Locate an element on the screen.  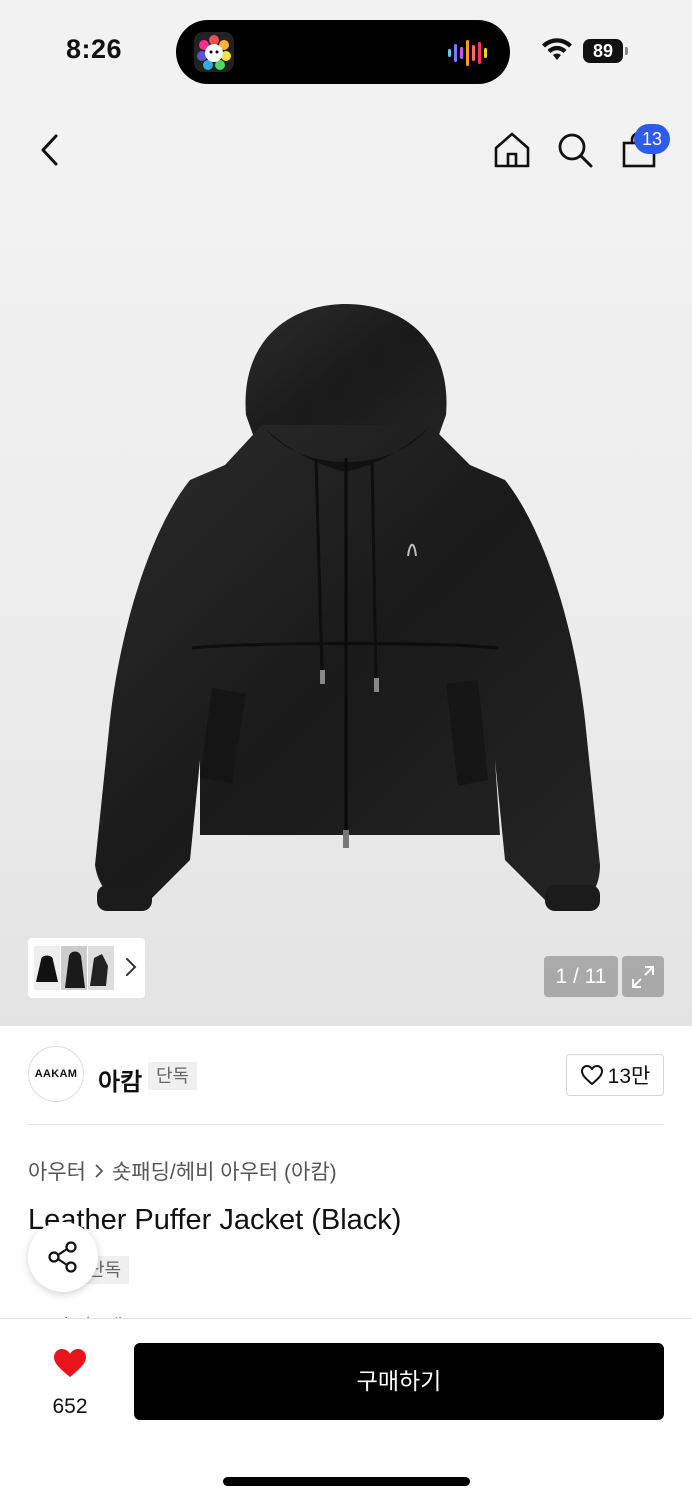
brand-like-button: 13만 is located at coordinates (615, 1075).